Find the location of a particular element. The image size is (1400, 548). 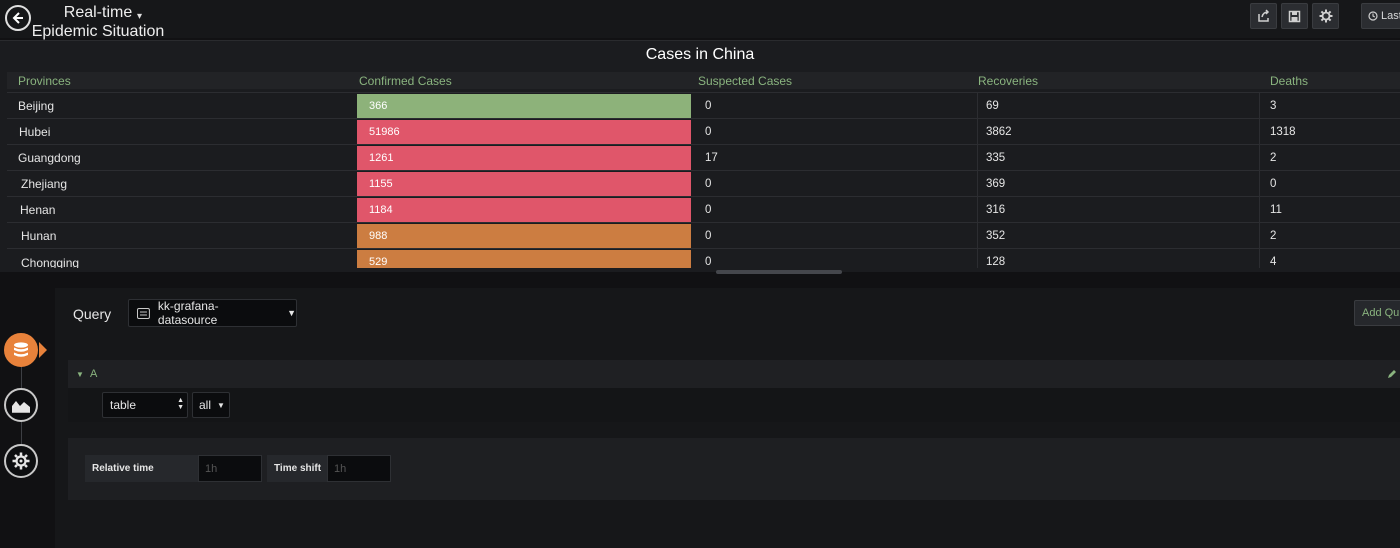

visualization-tab is located at coordinates (21, 405).